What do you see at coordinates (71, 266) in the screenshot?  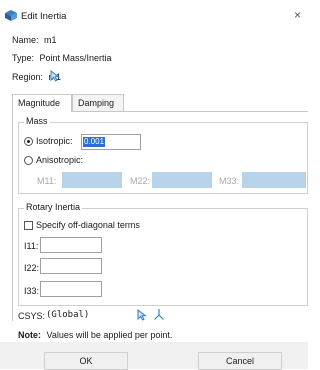 I see `i22-input` at bounding box center [71, 266].